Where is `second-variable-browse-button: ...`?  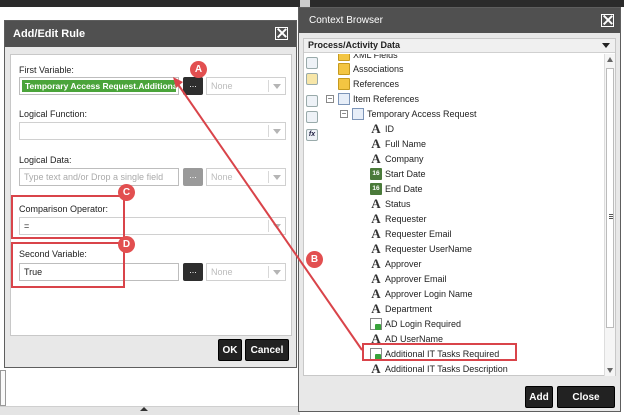
second-variable-browse-button: ... is located at coordinates (193, 272).